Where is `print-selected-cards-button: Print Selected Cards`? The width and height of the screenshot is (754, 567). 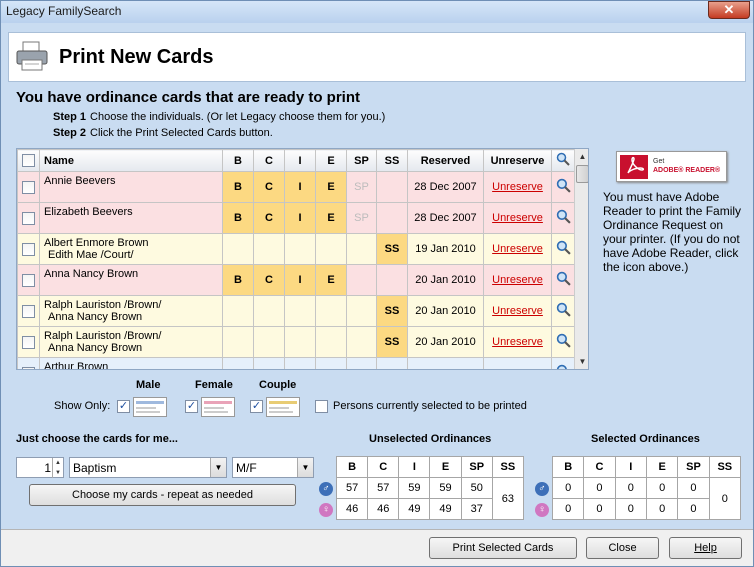
print-selected-cards-button: Print Selected Cards is located at coordinates (503, 548).